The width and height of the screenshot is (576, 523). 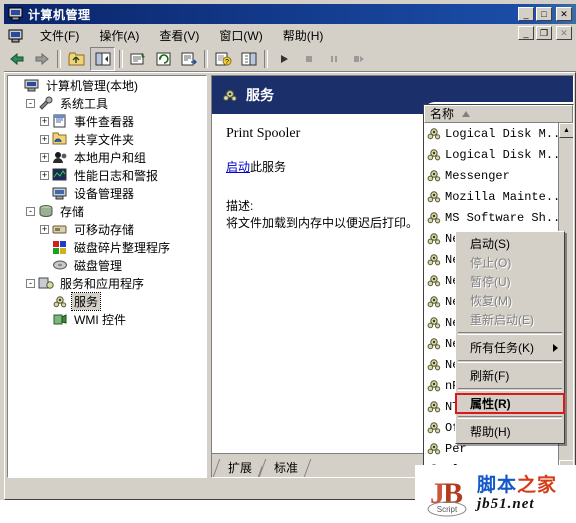 I want to click on tab-standard: 标准, so click(x=285, y=468).